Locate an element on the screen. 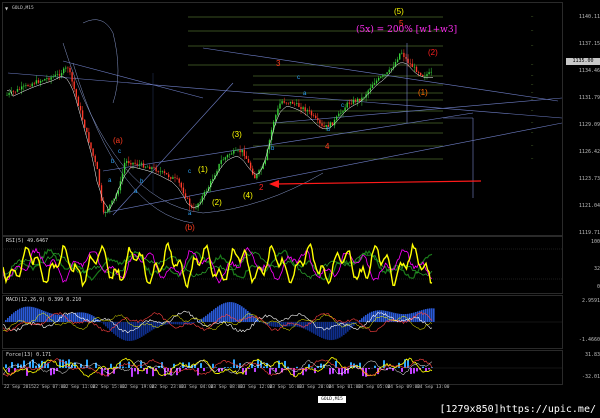 Image resolution: width=600 pixels, height=418 pixels. rsi-pane: RSI(5) 49.6467 is located at coordinates (282, 265).